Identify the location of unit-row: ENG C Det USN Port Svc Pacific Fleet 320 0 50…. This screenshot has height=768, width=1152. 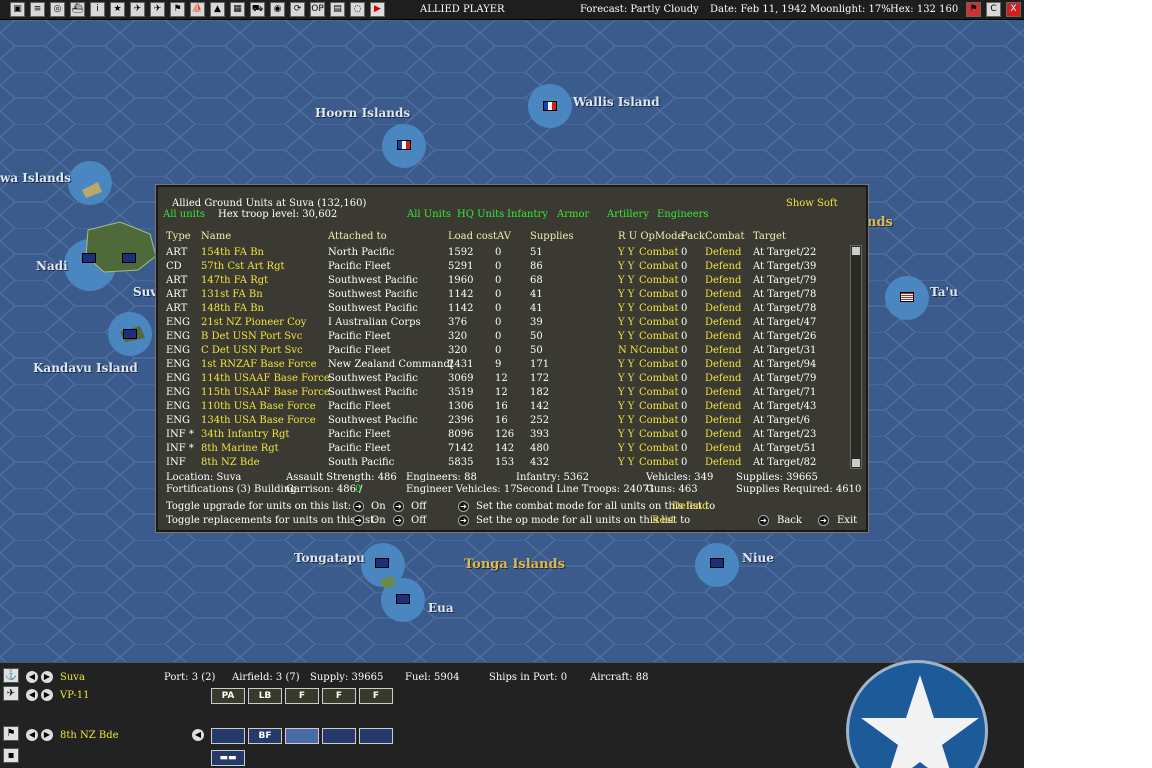
(498, 352).